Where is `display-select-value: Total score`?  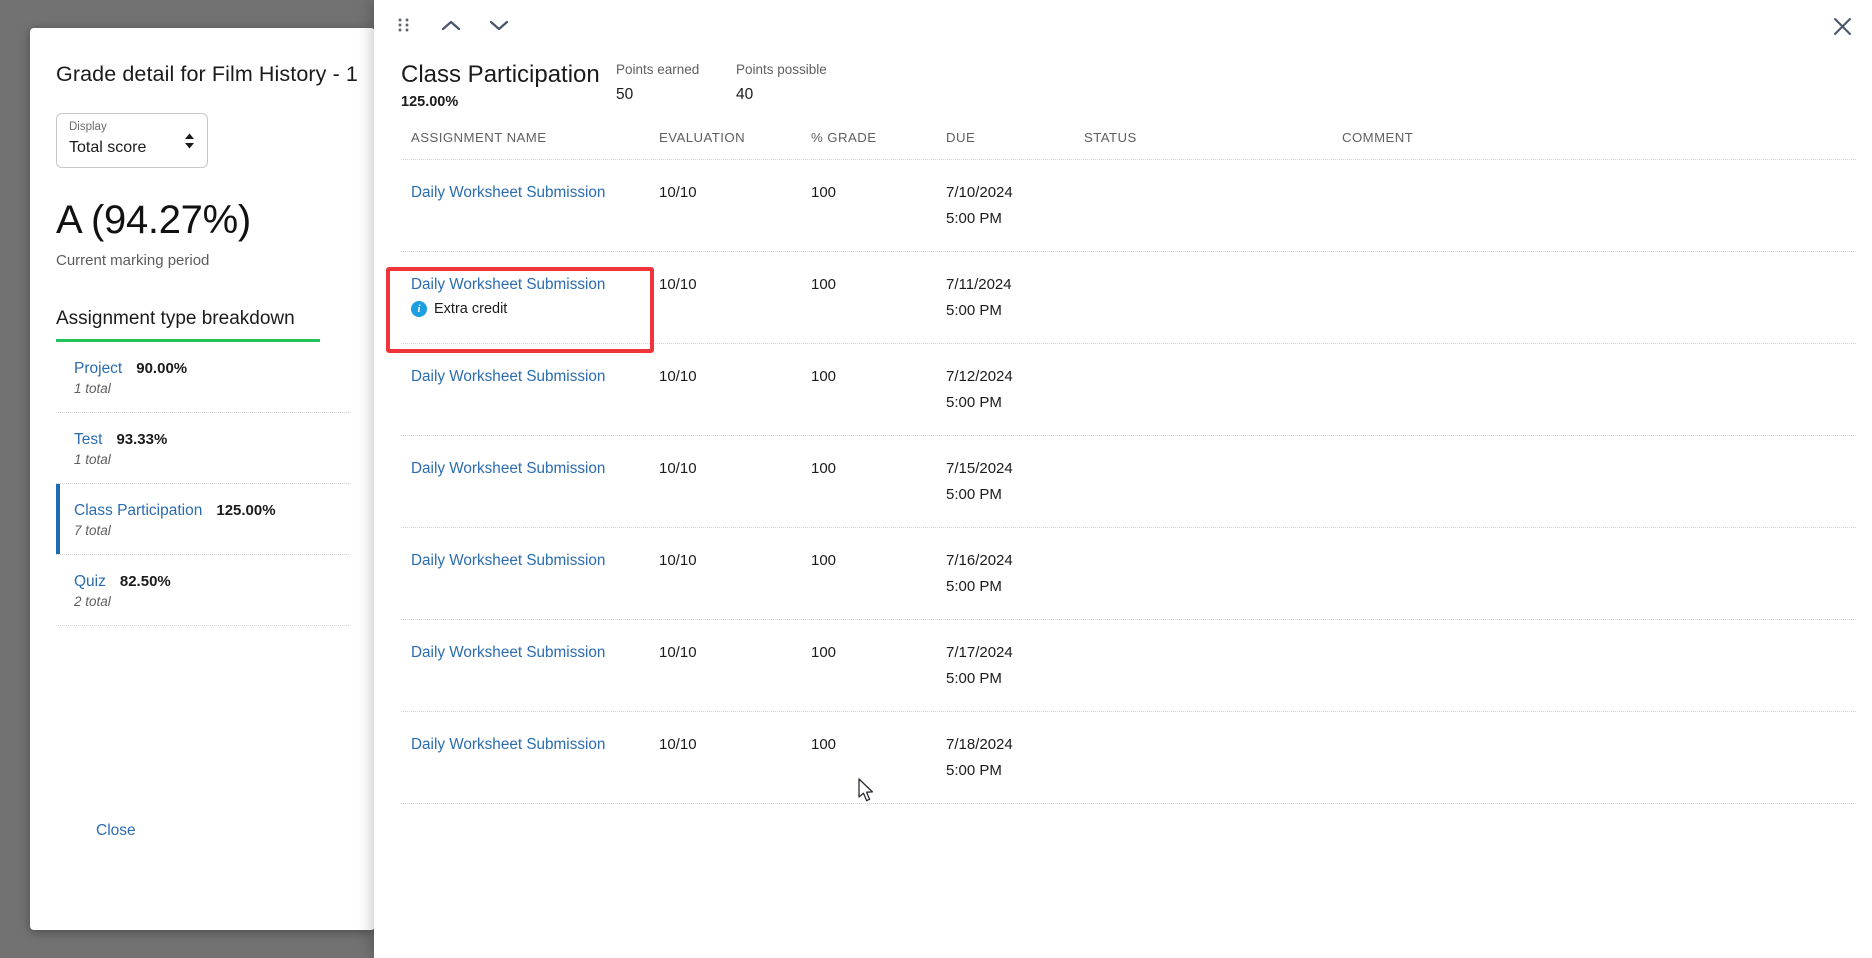 display-select-value: Total score is located at coordinates (108, 147).